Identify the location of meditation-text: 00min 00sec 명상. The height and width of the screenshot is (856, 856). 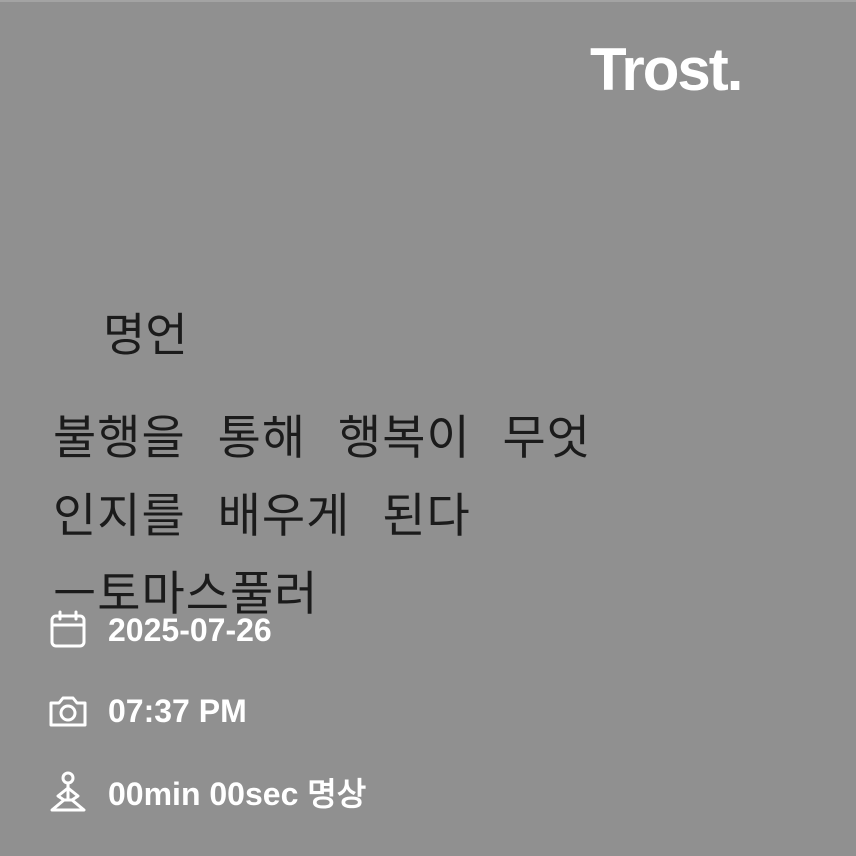
(237, 794).